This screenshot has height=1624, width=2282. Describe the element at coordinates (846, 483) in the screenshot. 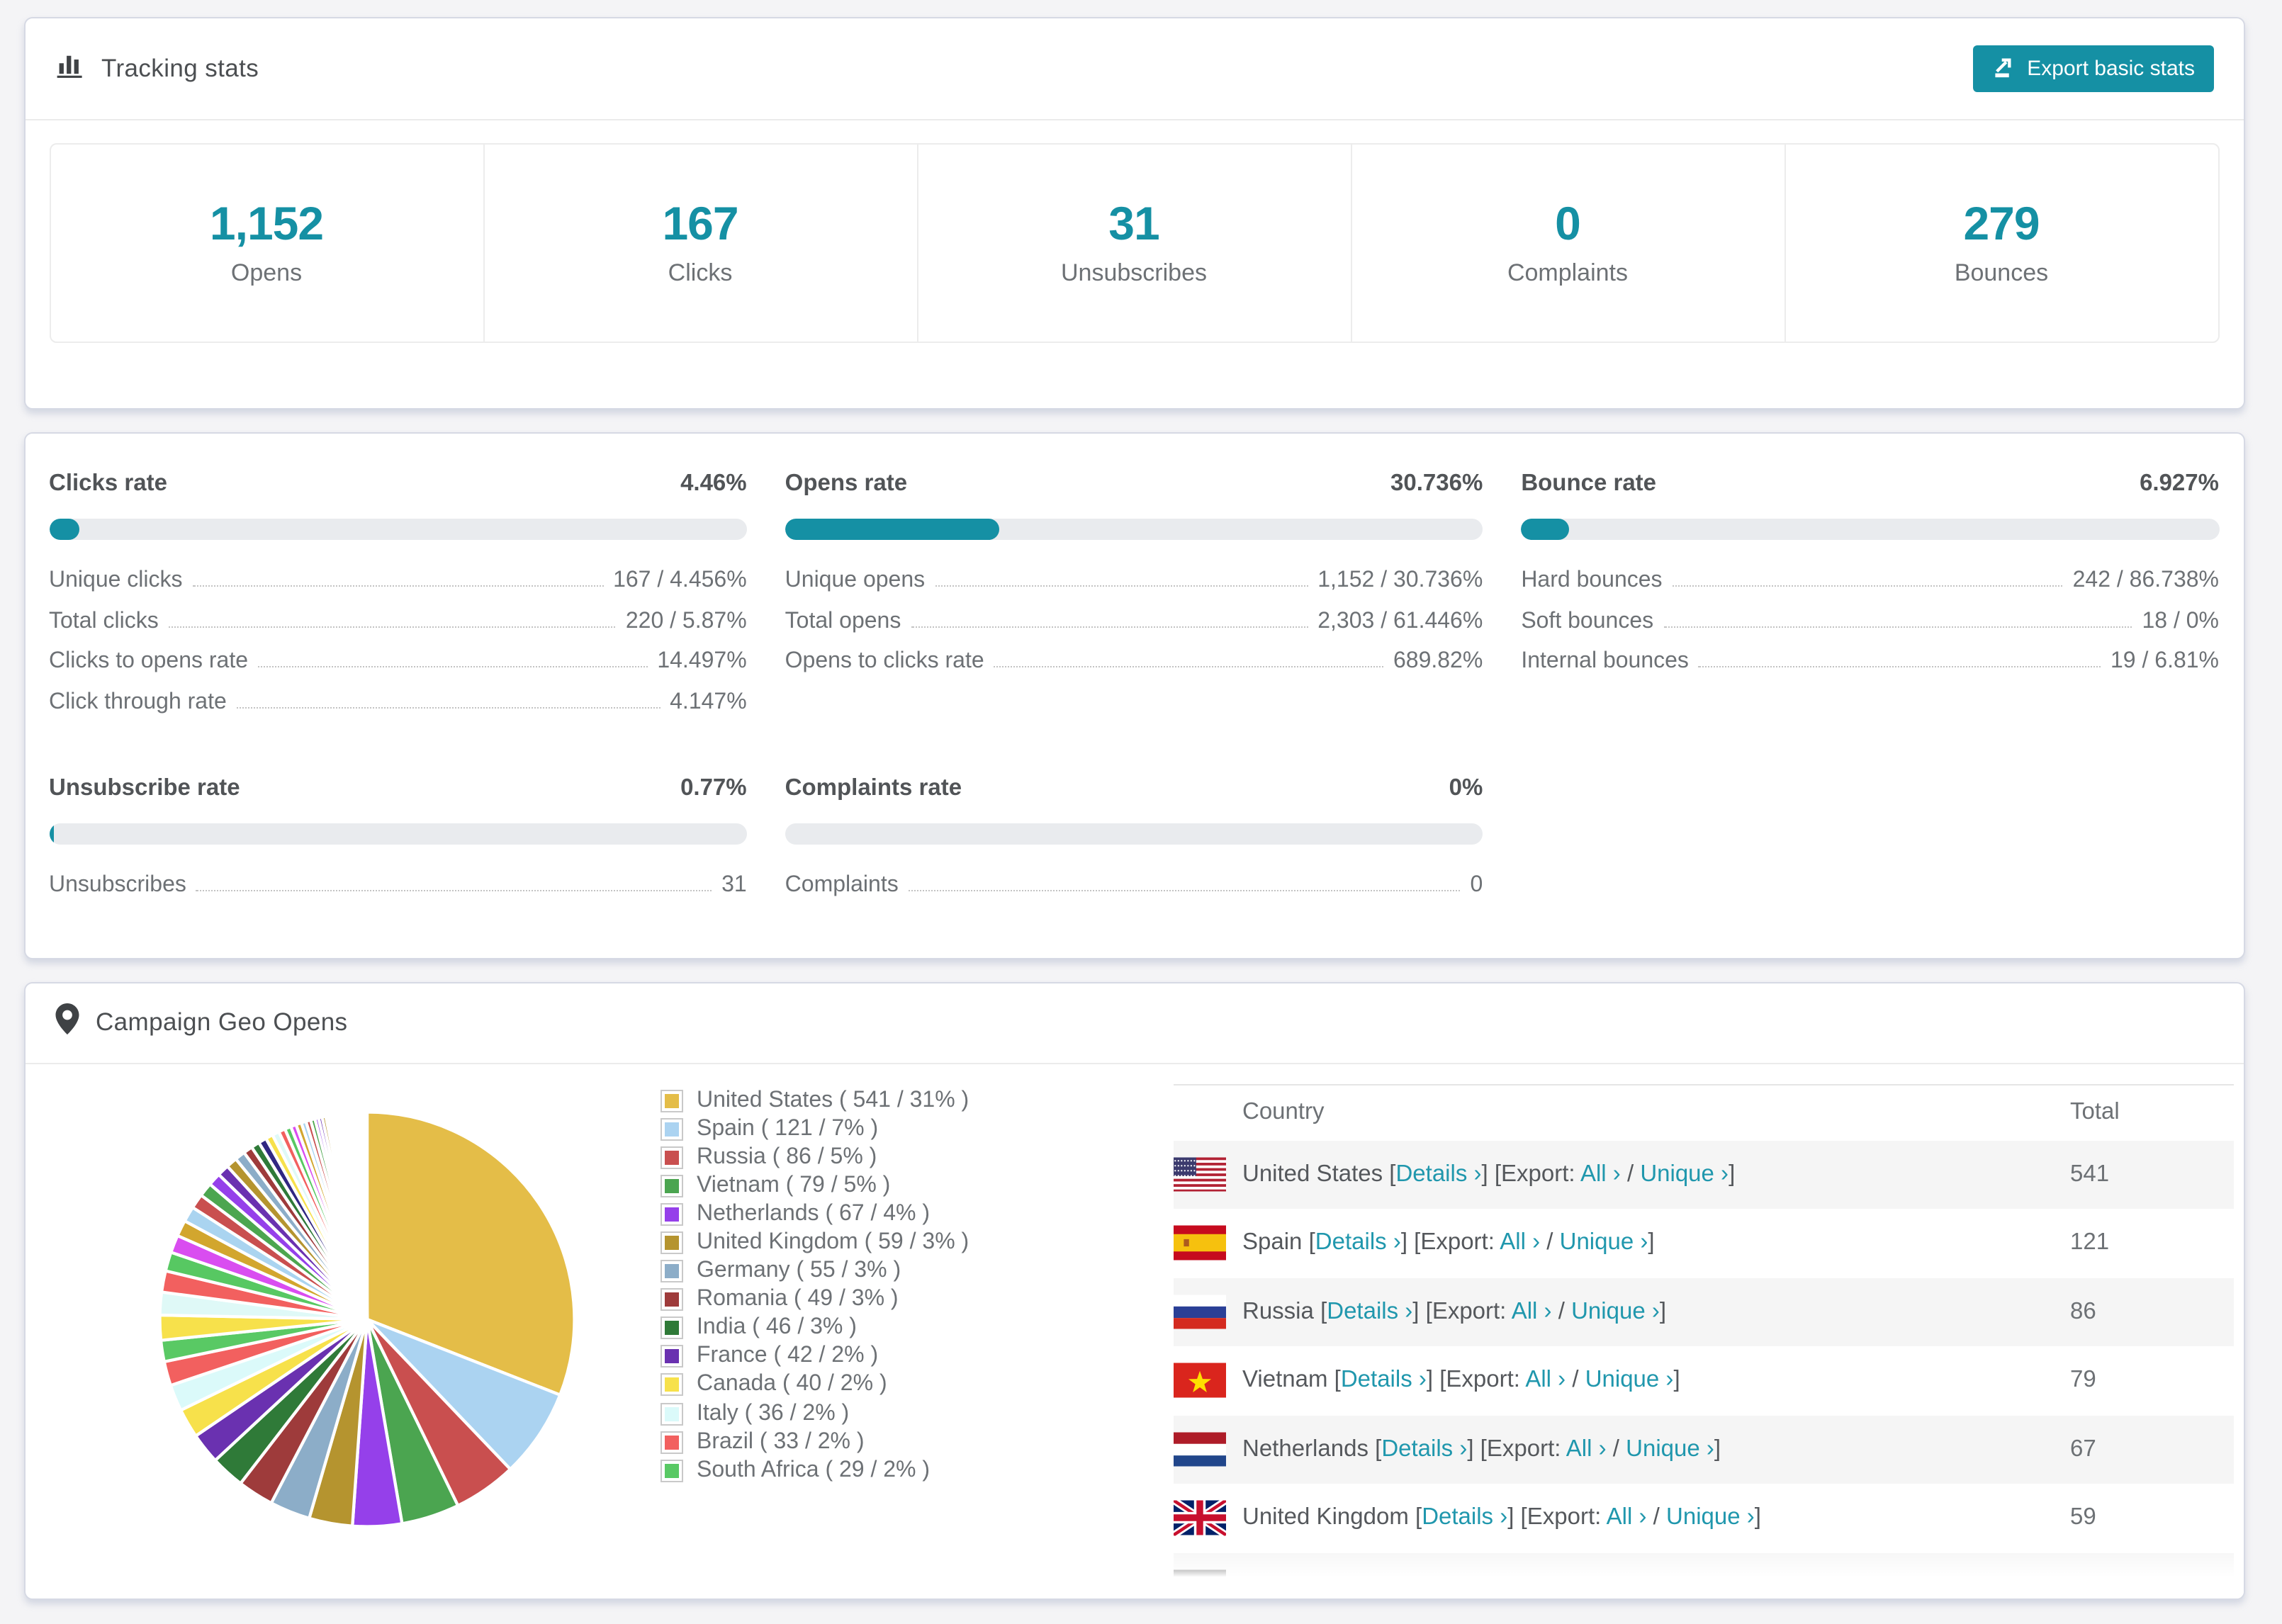

I see `rate-title: Opens rate` at that location.